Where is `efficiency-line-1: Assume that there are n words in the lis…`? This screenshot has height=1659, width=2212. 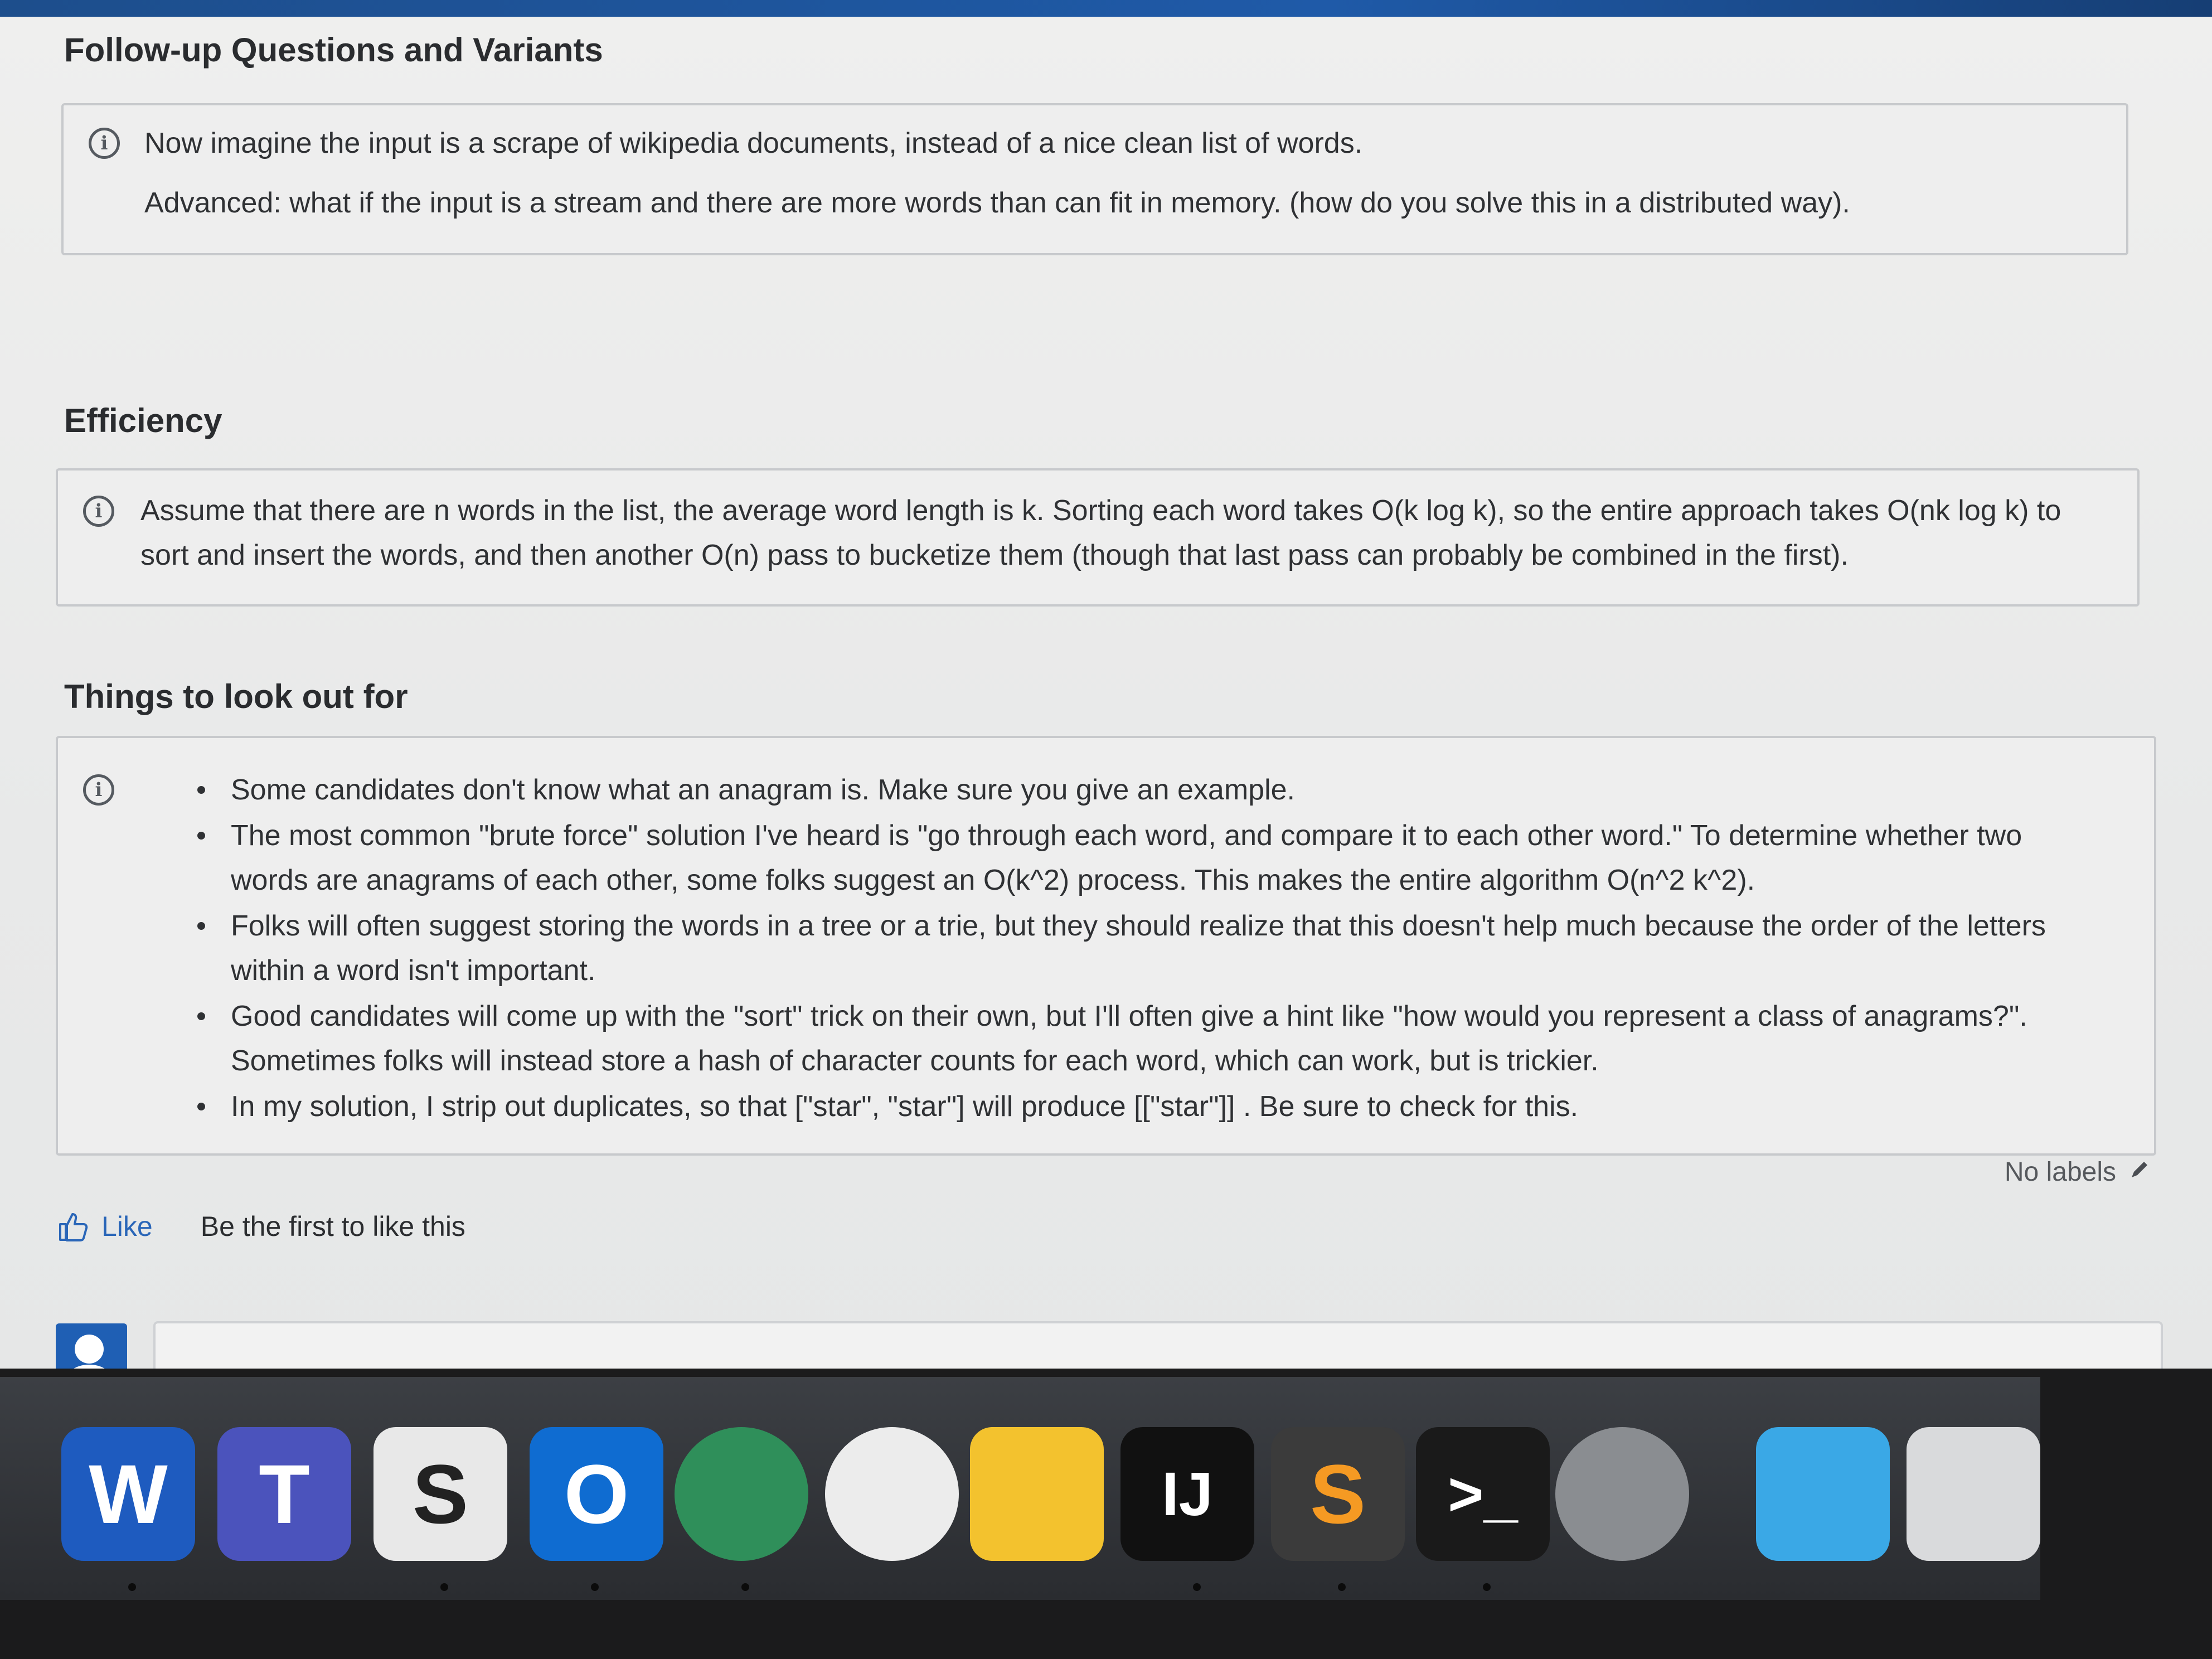
efficiency-line-1: Assume that there are n words in the lis… is located at coordinates (1100, 510).